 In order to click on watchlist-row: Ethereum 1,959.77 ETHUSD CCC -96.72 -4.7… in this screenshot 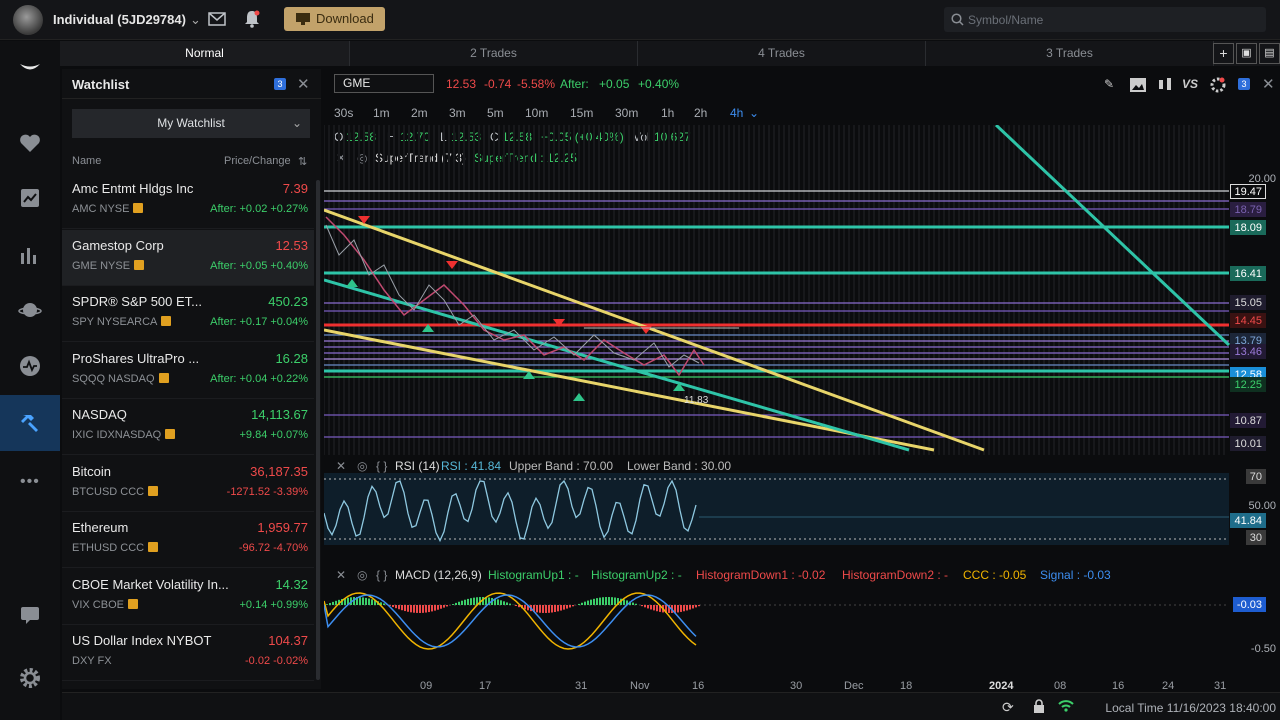, I will do `click(188, 540)`.